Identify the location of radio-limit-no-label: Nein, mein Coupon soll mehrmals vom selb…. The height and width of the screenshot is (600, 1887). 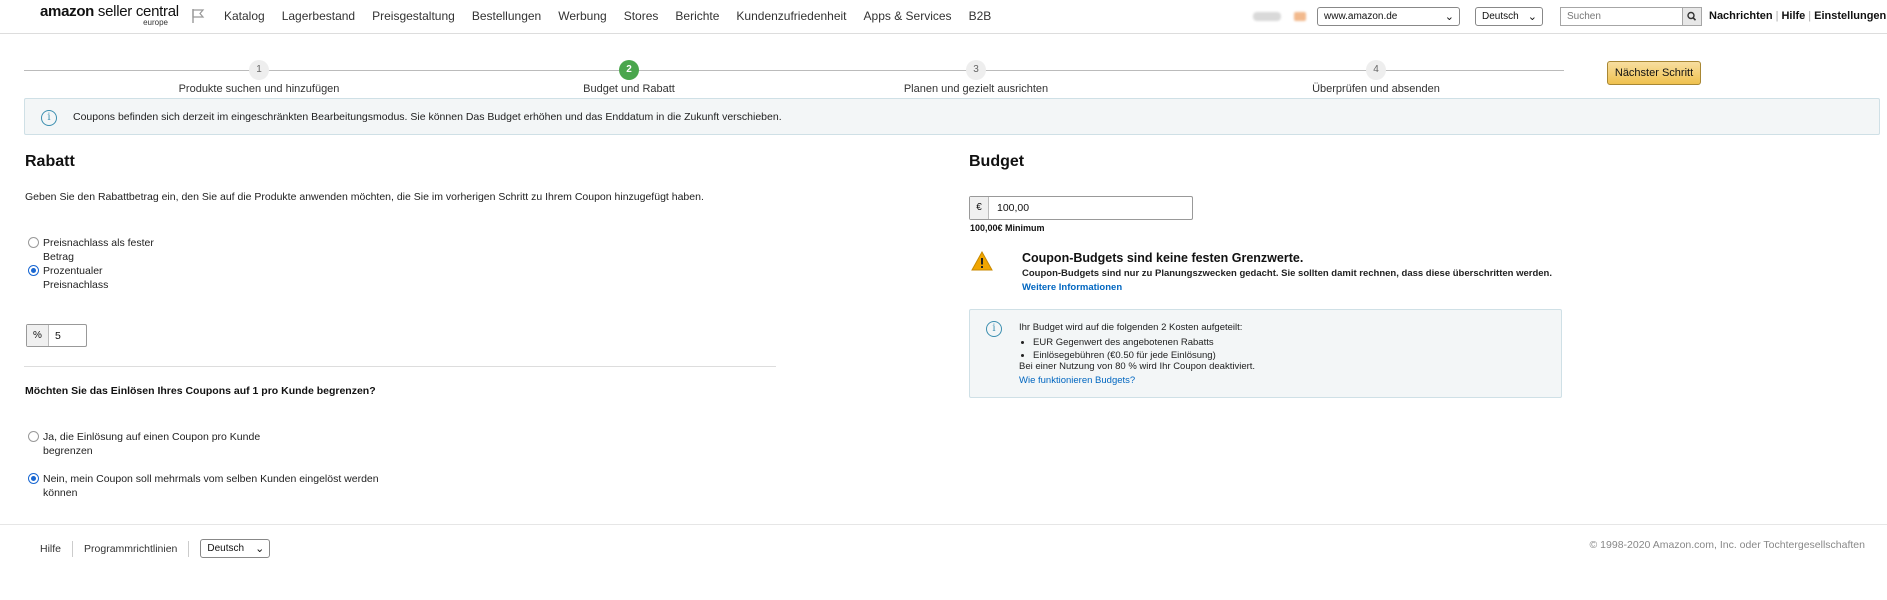
(211, 486).